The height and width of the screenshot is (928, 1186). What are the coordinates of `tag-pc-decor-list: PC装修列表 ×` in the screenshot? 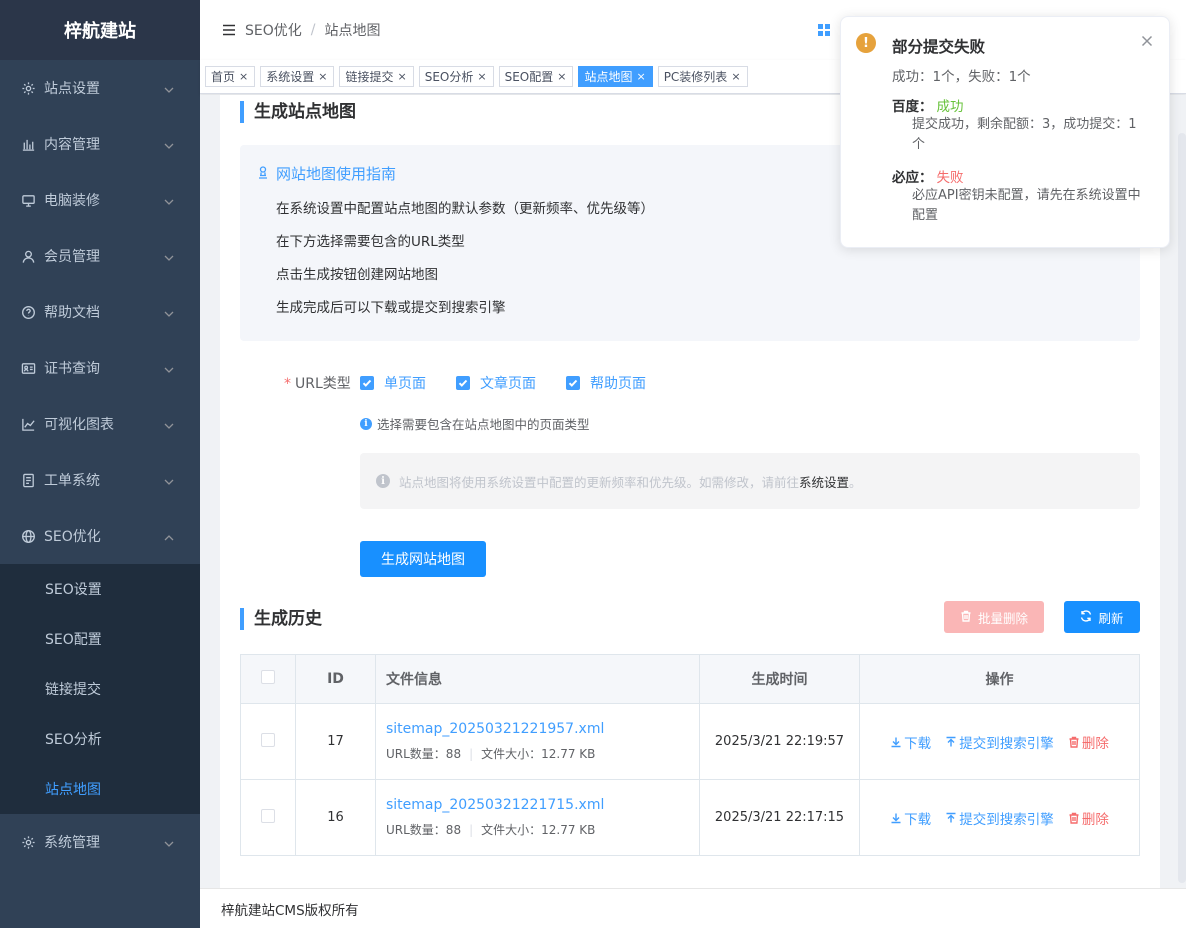 It's located at (702, 76).